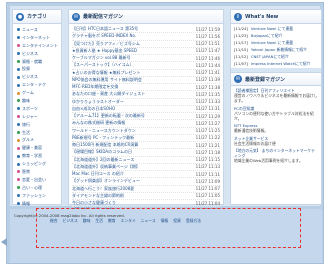 The height and width of the screenshot is (278, 329). Describe the element at coordinates (30, 53) in the screenshot. I see `category-label: ビジネス` at that location.